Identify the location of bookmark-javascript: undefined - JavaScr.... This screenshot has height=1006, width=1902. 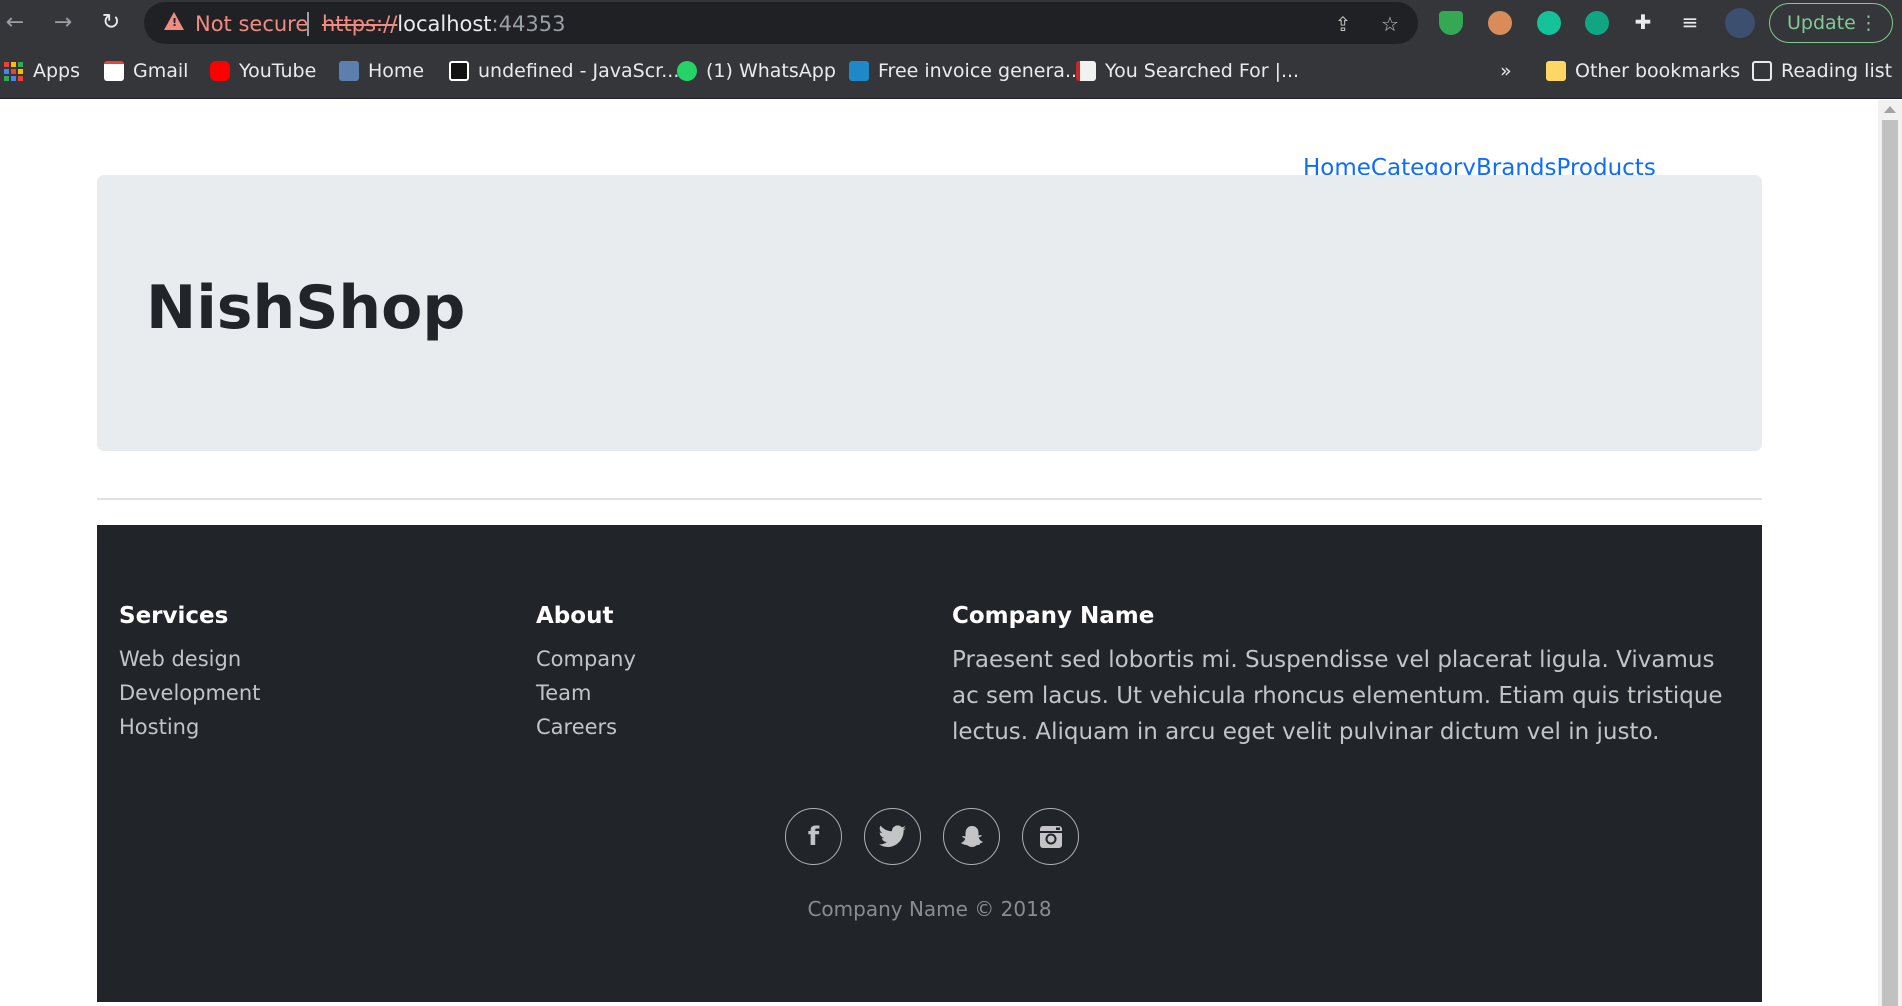
(564, 71).